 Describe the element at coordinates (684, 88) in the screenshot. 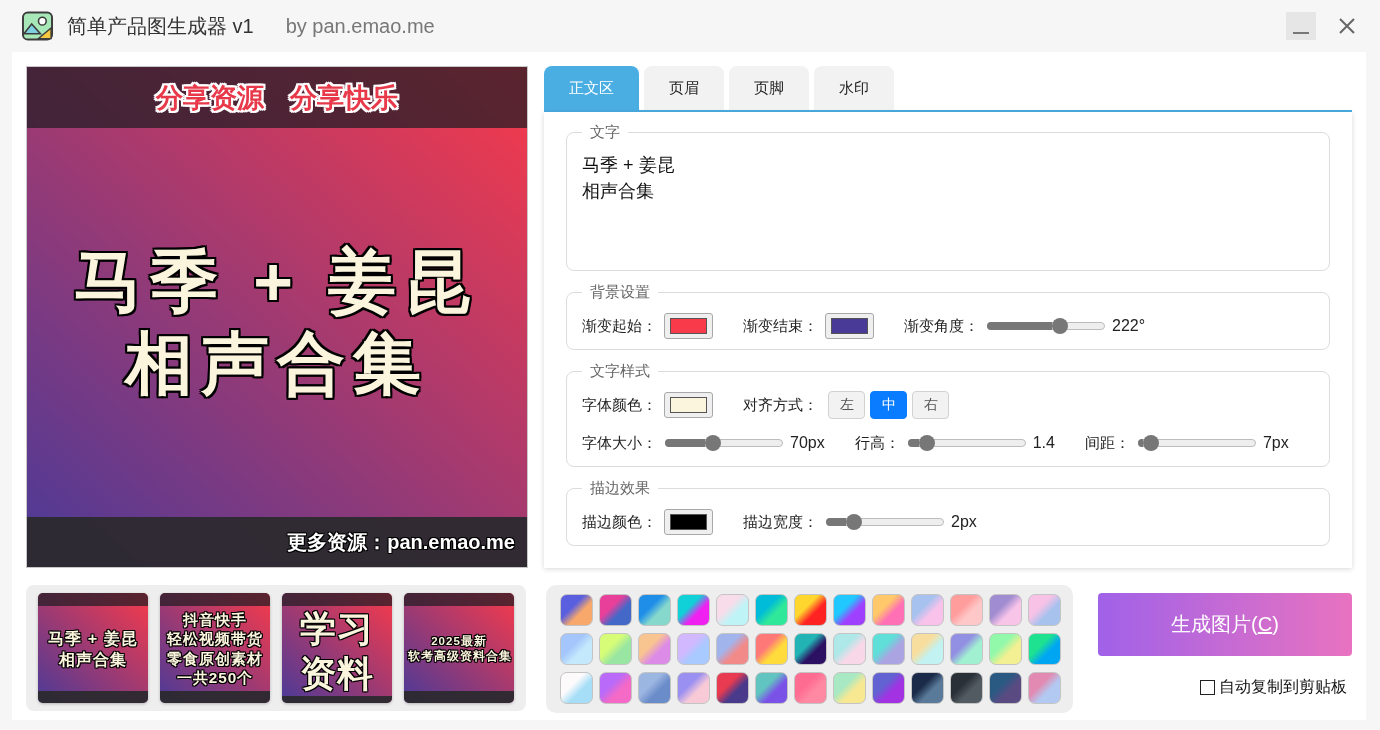

I see `tab: 页眉` at that location.